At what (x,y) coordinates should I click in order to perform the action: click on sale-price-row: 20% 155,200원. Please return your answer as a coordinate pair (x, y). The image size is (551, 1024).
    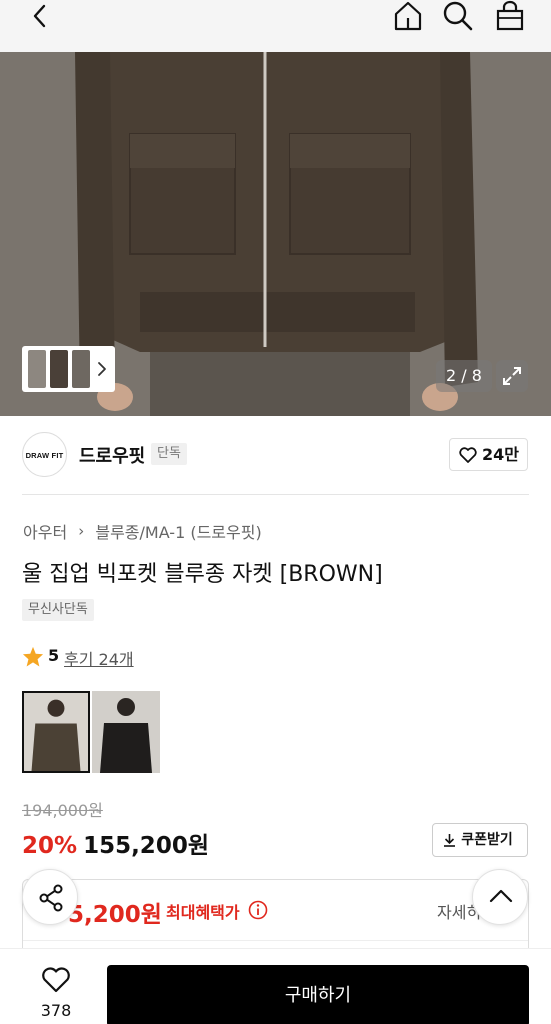
    Looking at the image, I should click on (115, 843).